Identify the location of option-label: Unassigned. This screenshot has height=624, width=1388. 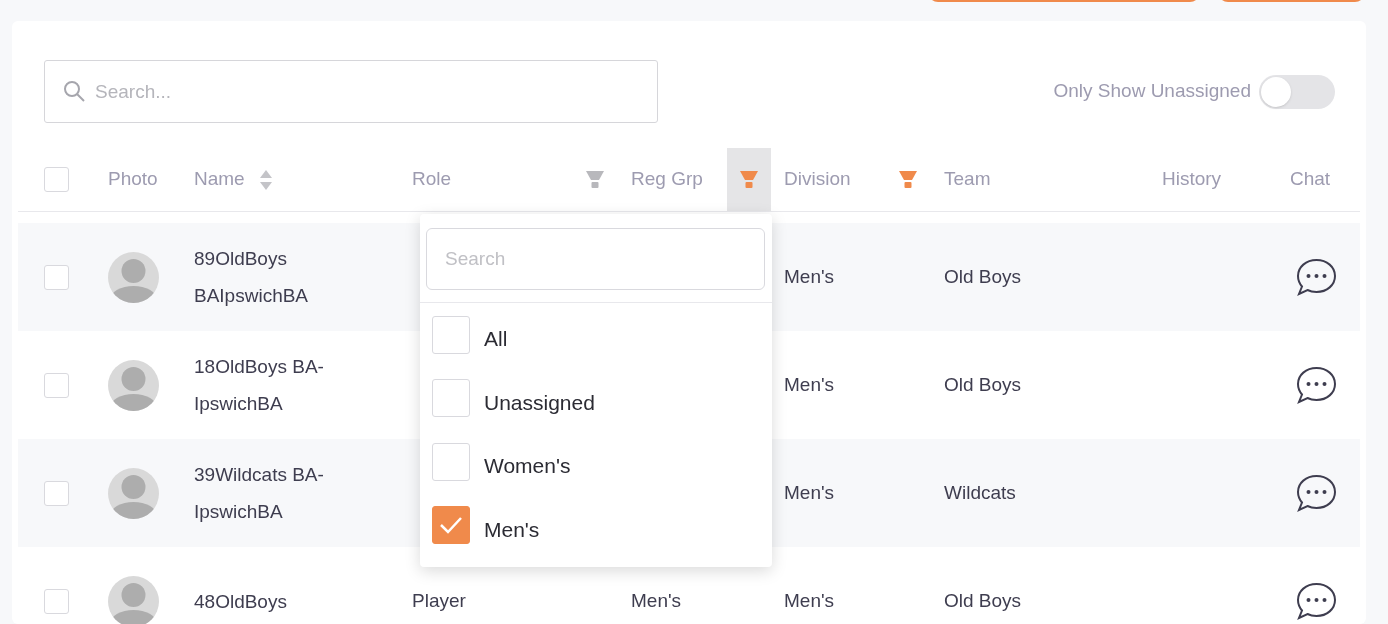
(539, 402).